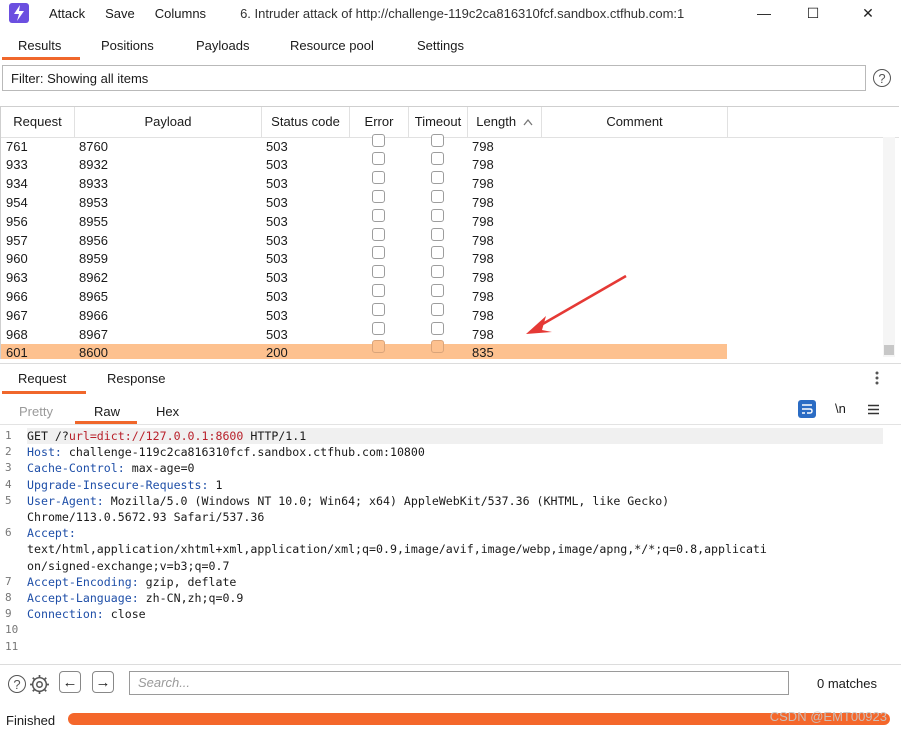  I want to click on header-value: close, so click(124, 614).